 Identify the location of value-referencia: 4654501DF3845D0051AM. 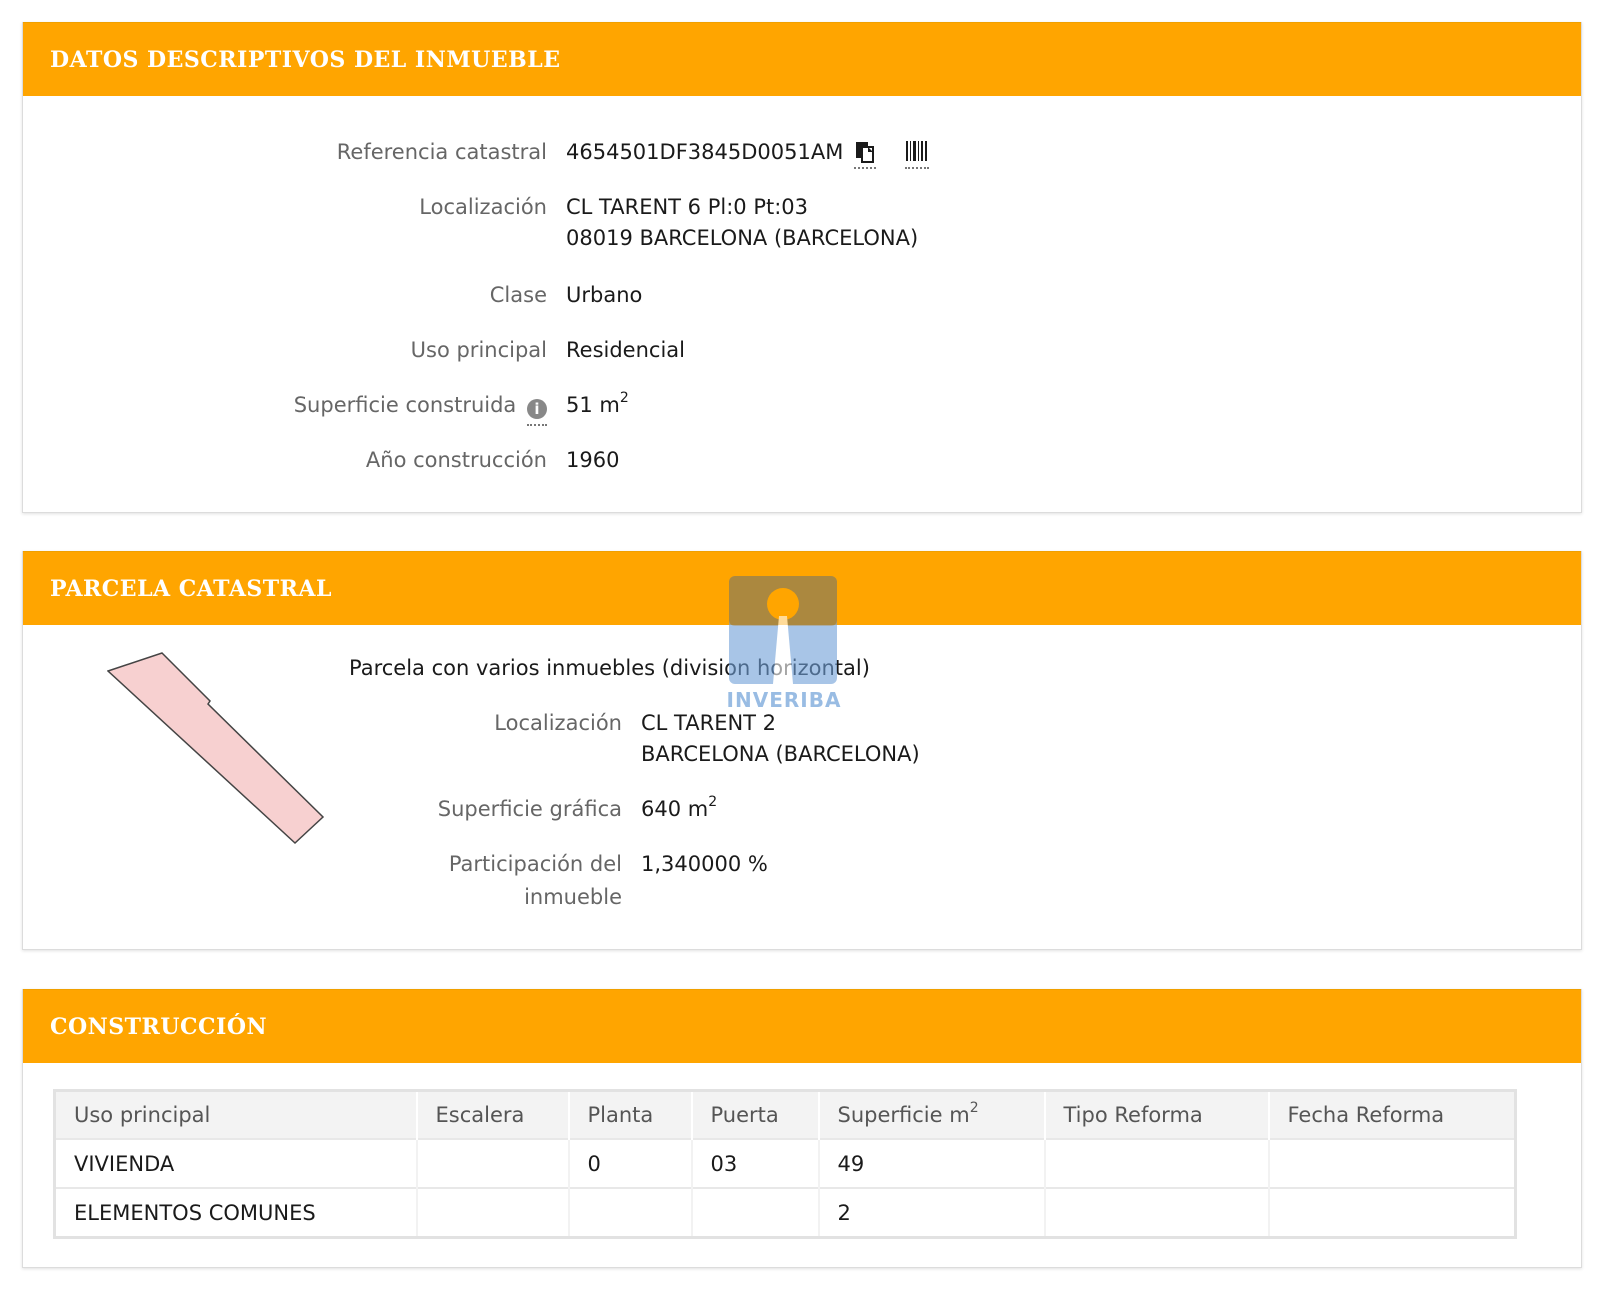
(747, 152).